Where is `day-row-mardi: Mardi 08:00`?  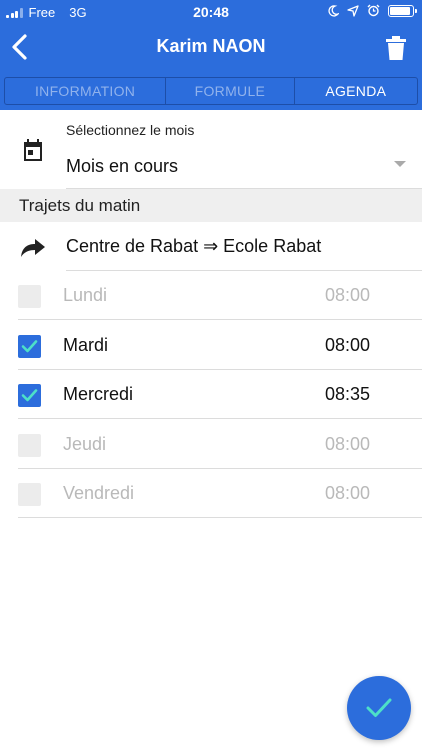 day-row-mardi: Mardi 08:00 is located at coordinates (211, 345).